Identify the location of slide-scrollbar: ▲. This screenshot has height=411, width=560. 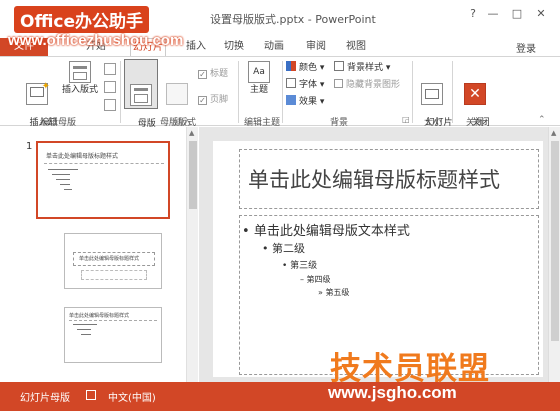
(554, 254).